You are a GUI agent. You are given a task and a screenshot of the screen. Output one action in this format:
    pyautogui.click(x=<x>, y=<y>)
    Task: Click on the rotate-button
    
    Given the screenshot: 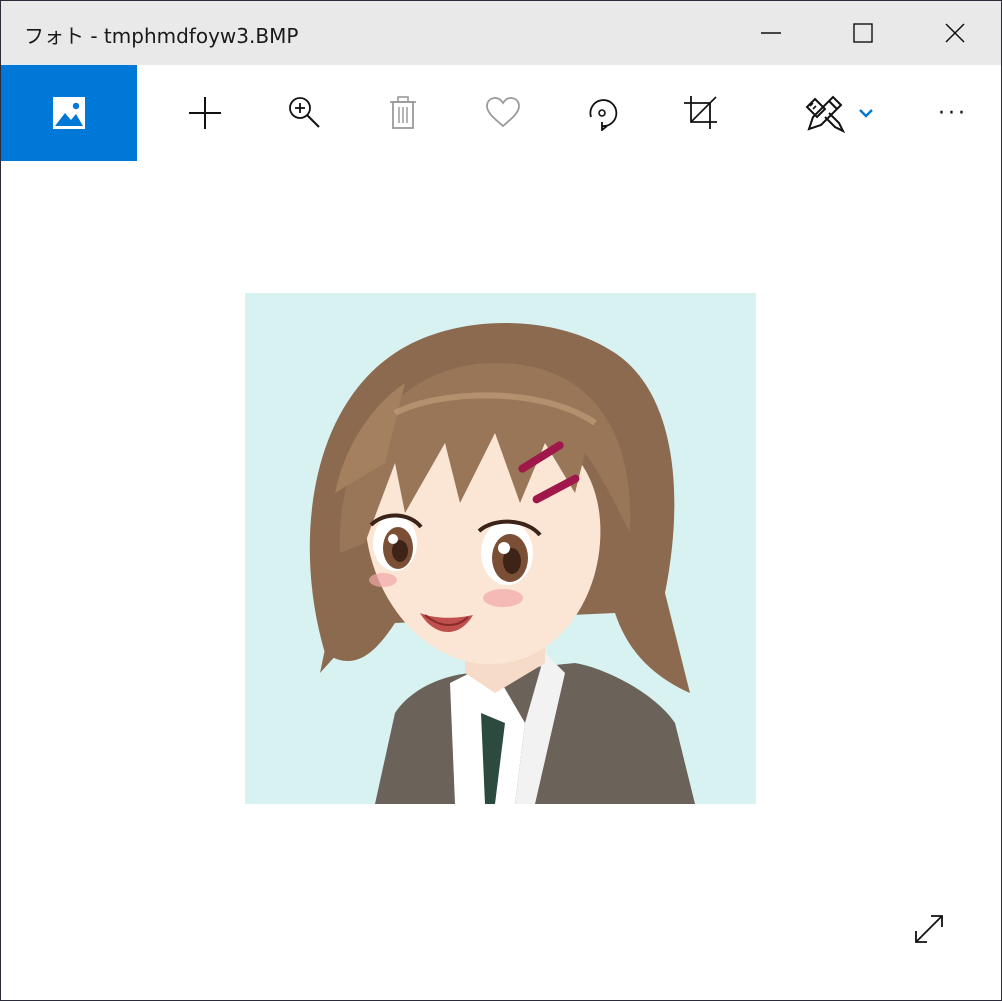 What is the action you would take?
    pyautogui.click(x=602, y=113)
    